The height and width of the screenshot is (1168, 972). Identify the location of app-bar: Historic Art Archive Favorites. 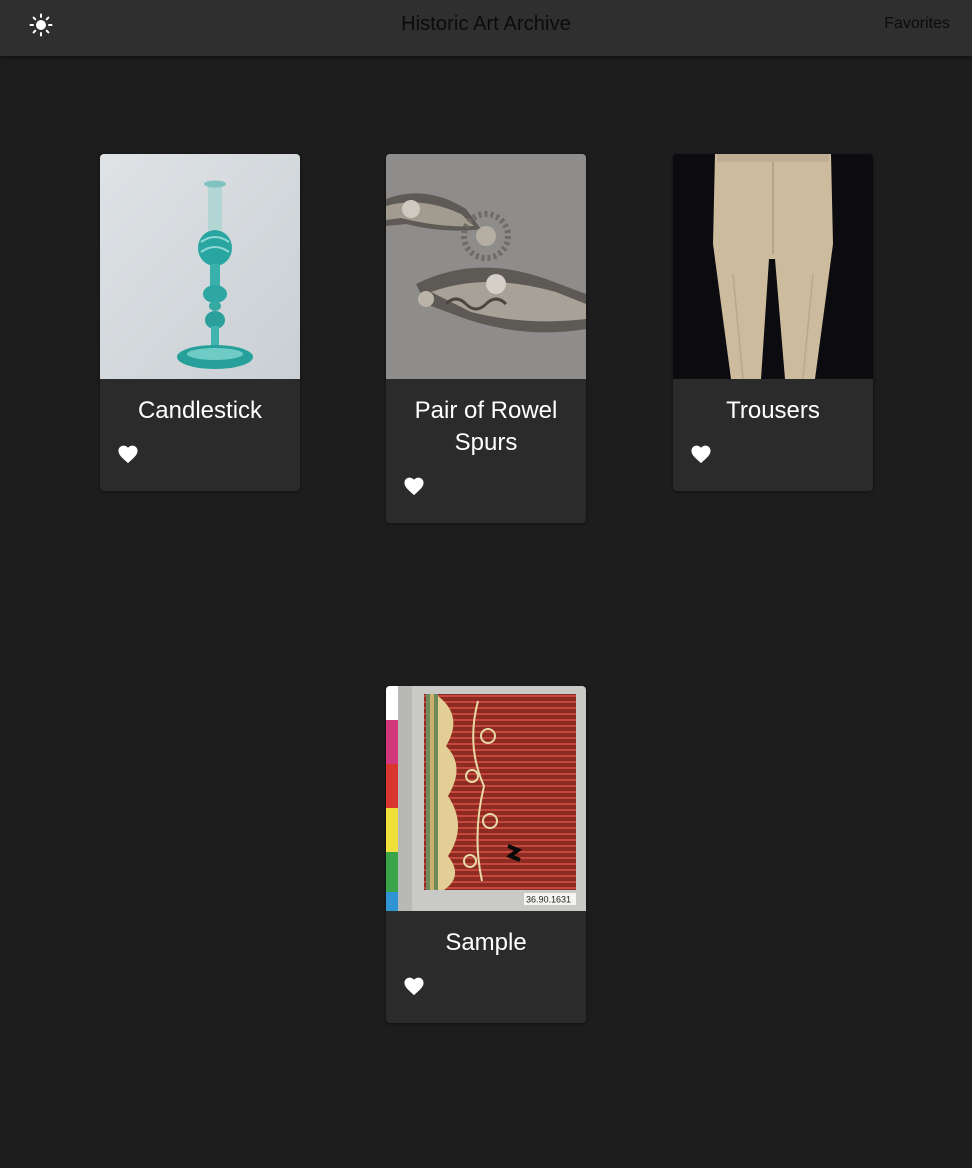
(486, 28).